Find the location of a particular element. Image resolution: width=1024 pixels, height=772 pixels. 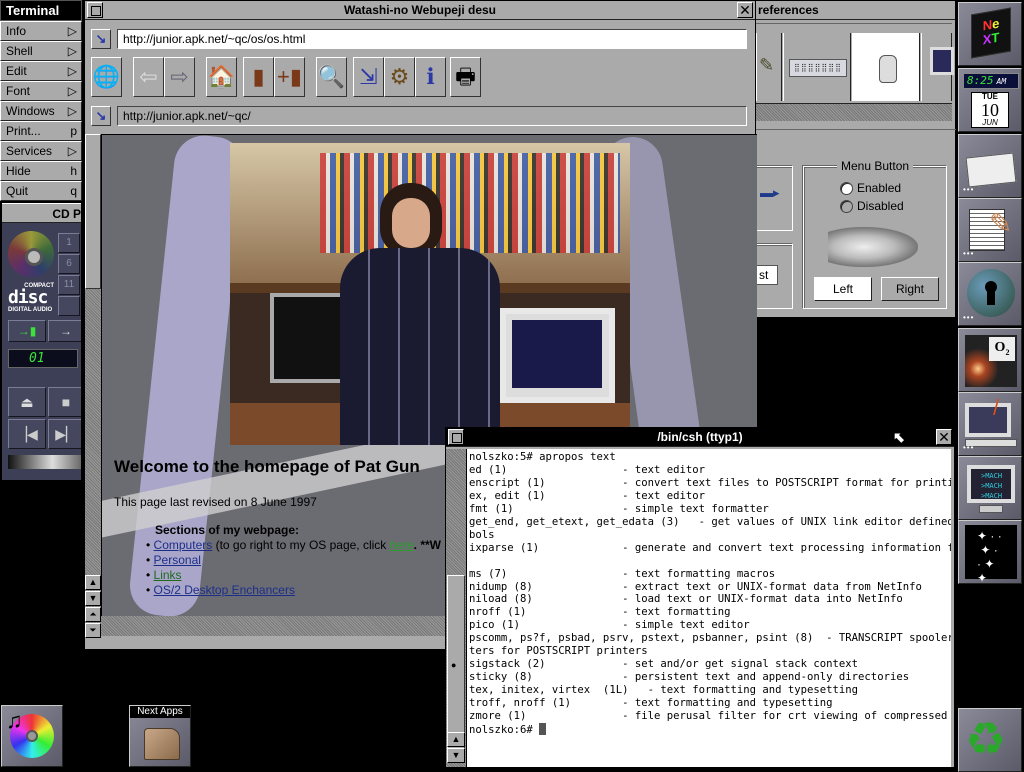

text-cursor is located at coordinates (543, 729).